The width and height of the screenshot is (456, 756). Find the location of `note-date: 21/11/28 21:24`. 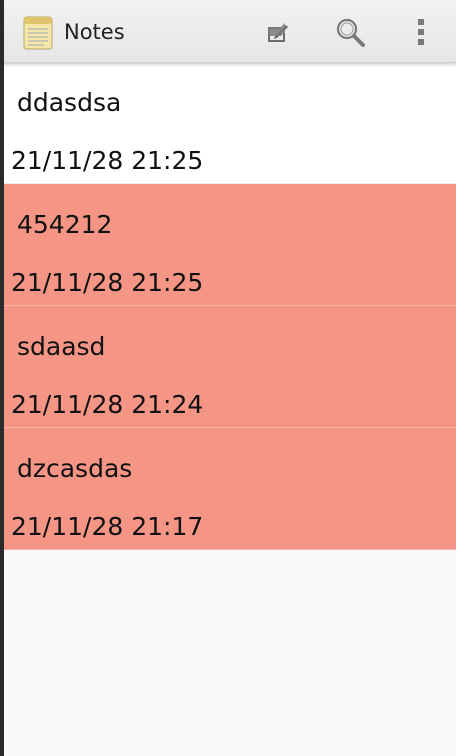

note-date: 21/11/28 21:24 is located at coordinates (107, 404).